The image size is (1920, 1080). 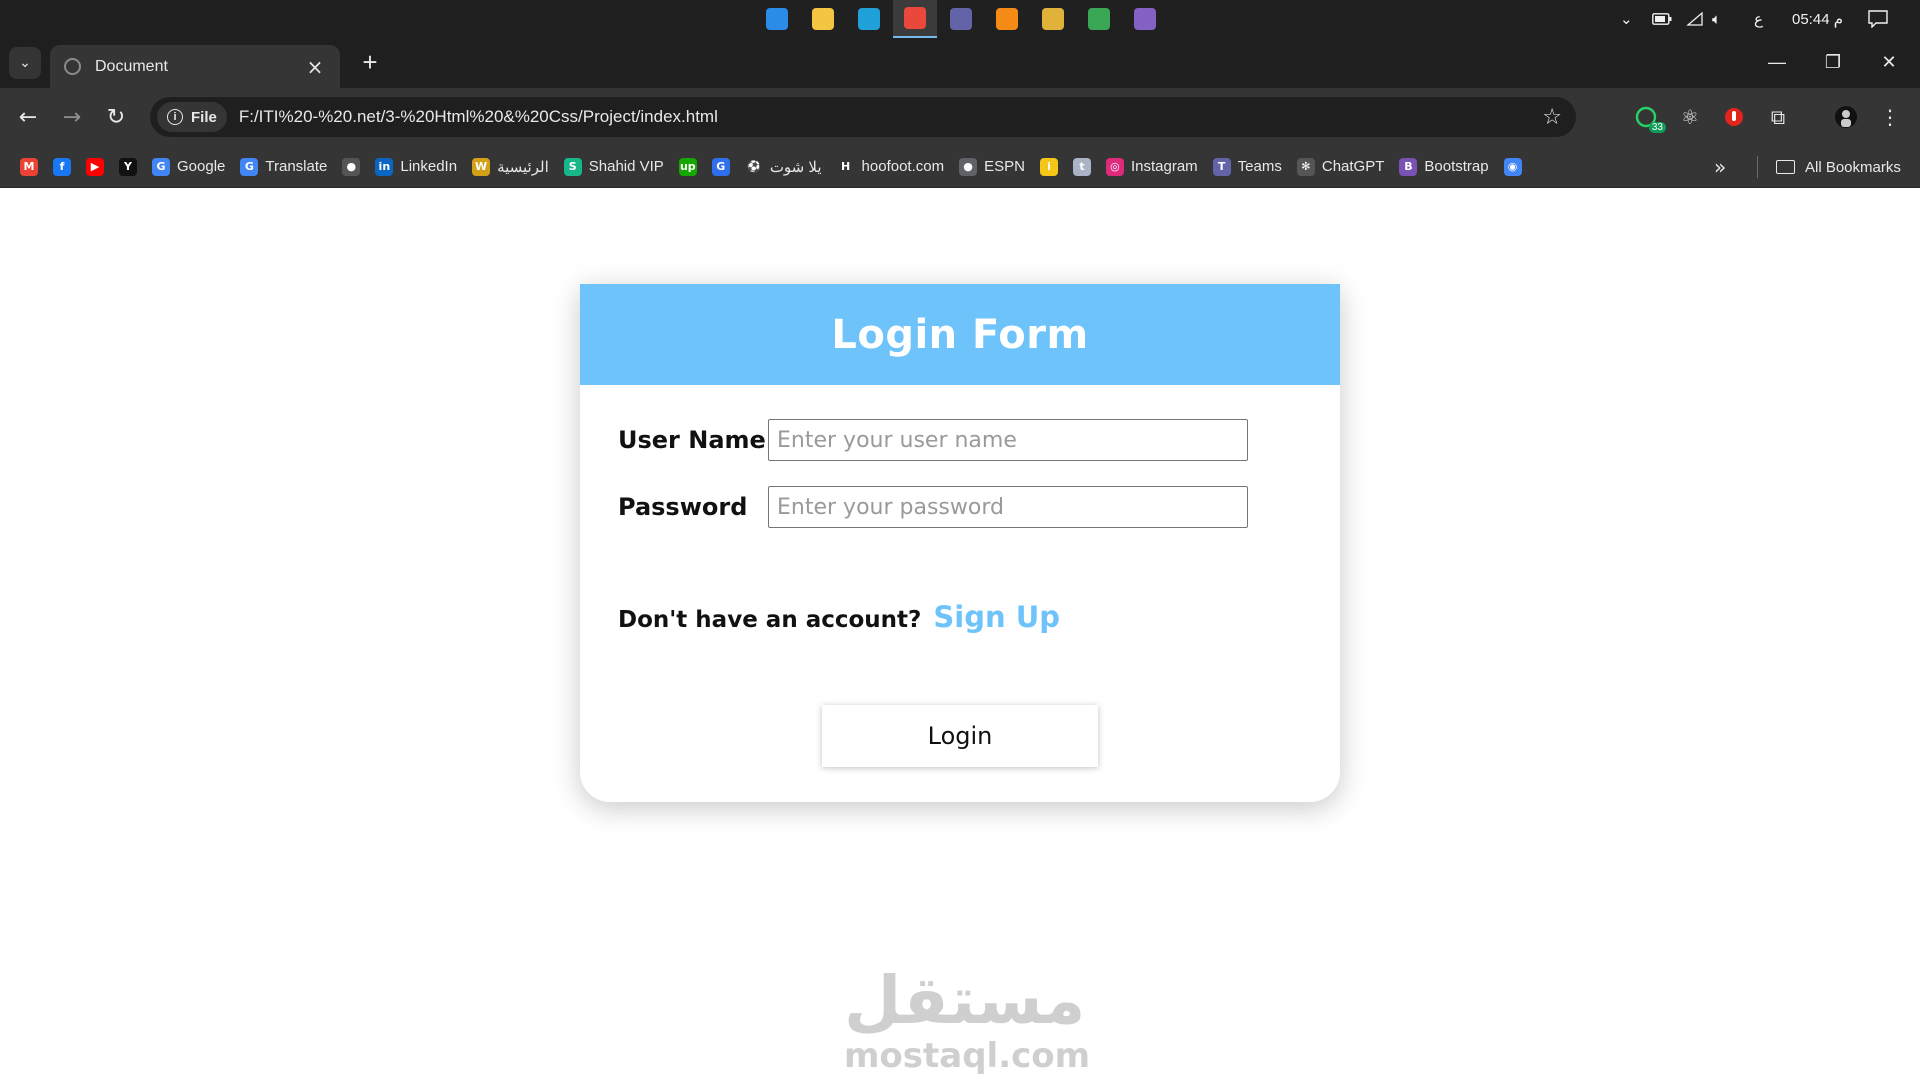 What do you see at coordinates (753, 166) in the screenshot?
I see `yallashoot-icon: ⚽` at bounding box center [753, 166].